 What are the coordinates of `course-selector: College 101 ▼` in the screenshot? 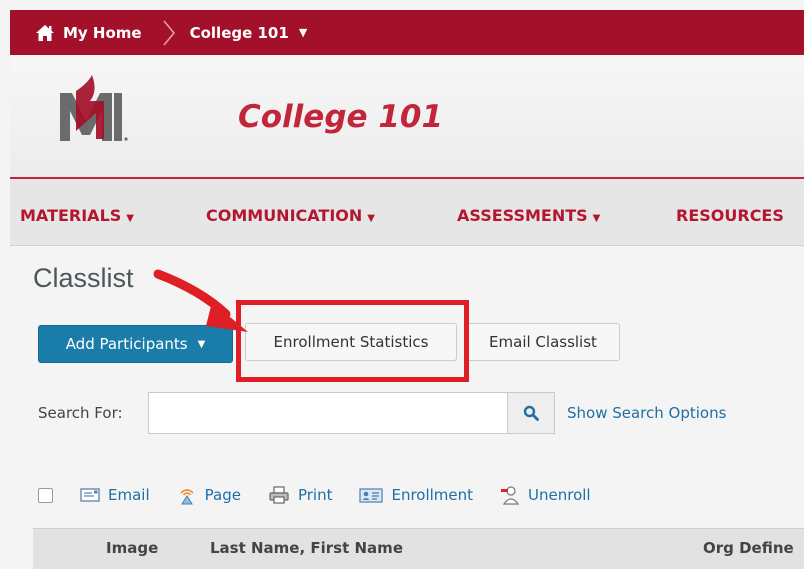 It's located at (249, 33).